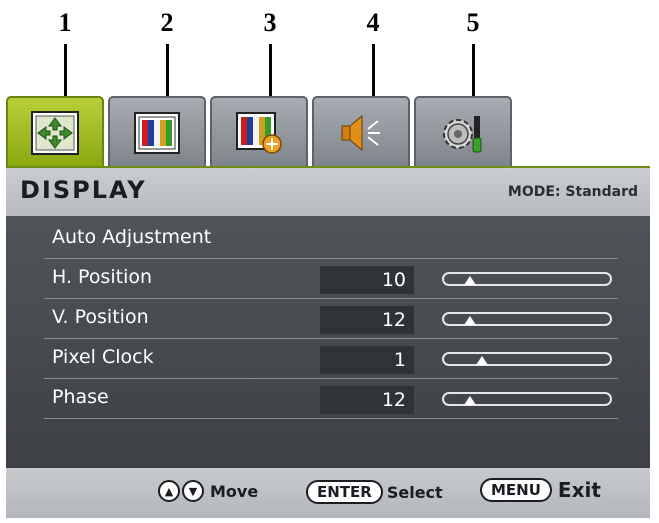  Describe the element at coordinates (462, 134) in the screenshot. I see `system-settings-icon` at that location.